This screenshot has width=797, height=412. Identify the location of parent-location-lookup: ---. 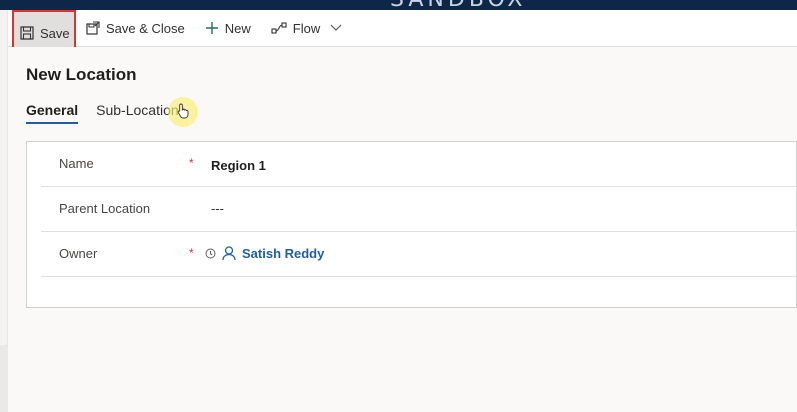
(217, 208).